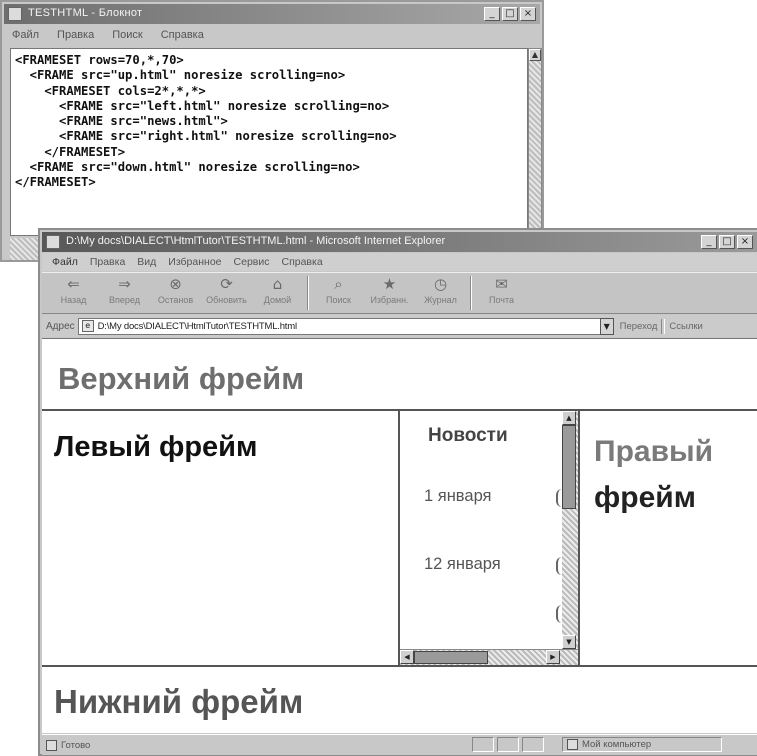 This screenshot has width=757, height=756. Describe the element at coordinates (338, 300) in the screenshot. I see `search-label: Поиск` at that location.